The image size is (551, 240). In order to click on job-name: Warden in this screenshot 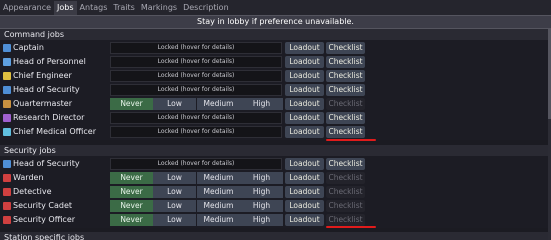, I will do `click(28, 177)`.